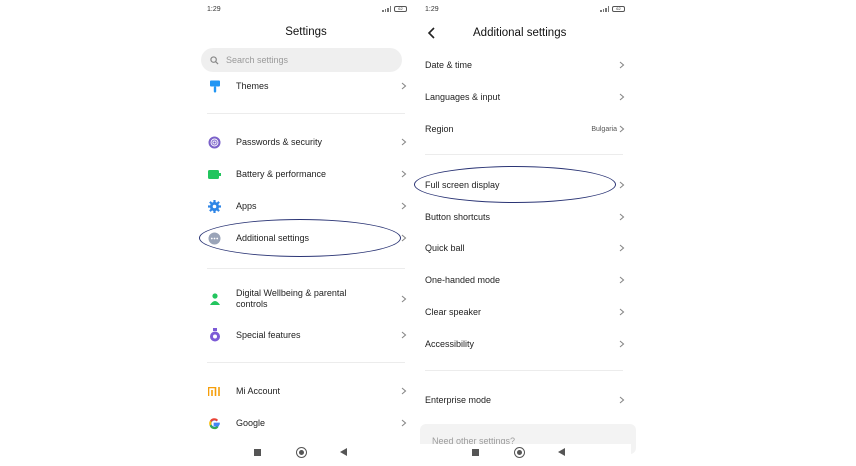  Describe the element at coordinates (524, 185) in the screenshot. I see `settings-item-full-screen-display: Full screen display` at that location.